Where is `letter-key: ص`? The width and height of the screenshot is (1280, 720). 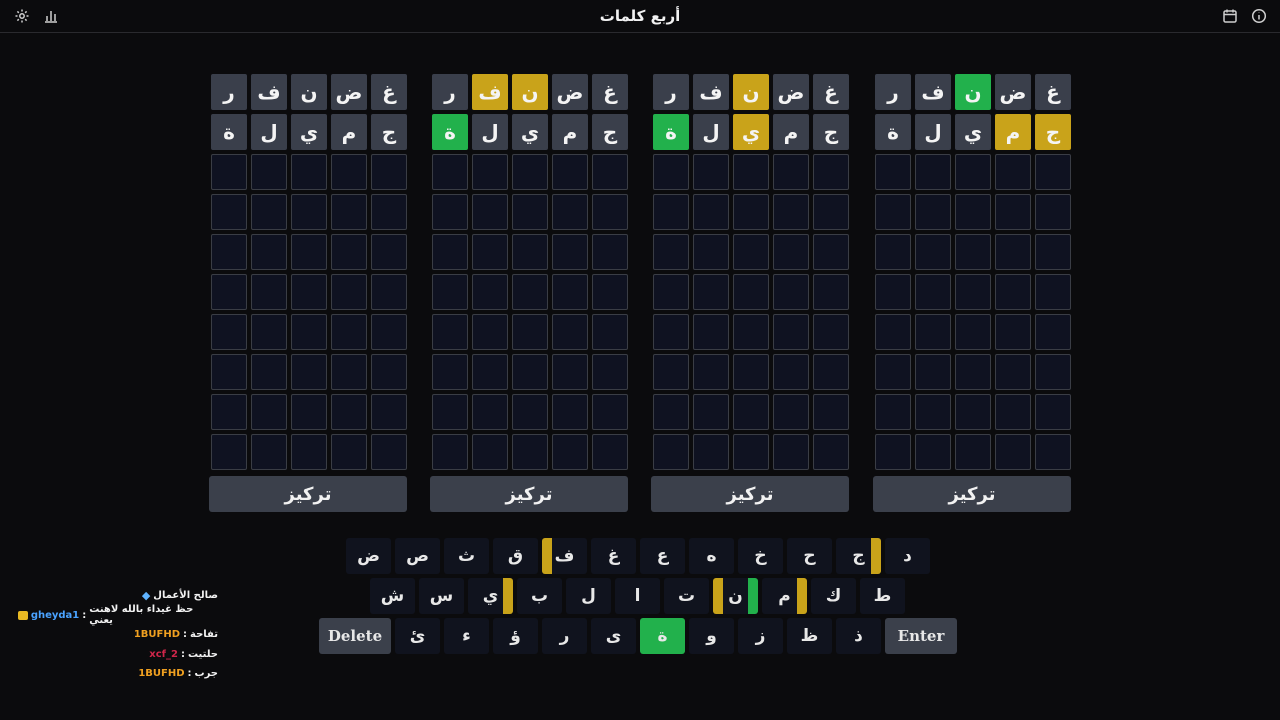
letter-key: ص is located at coordinates (417, 556).